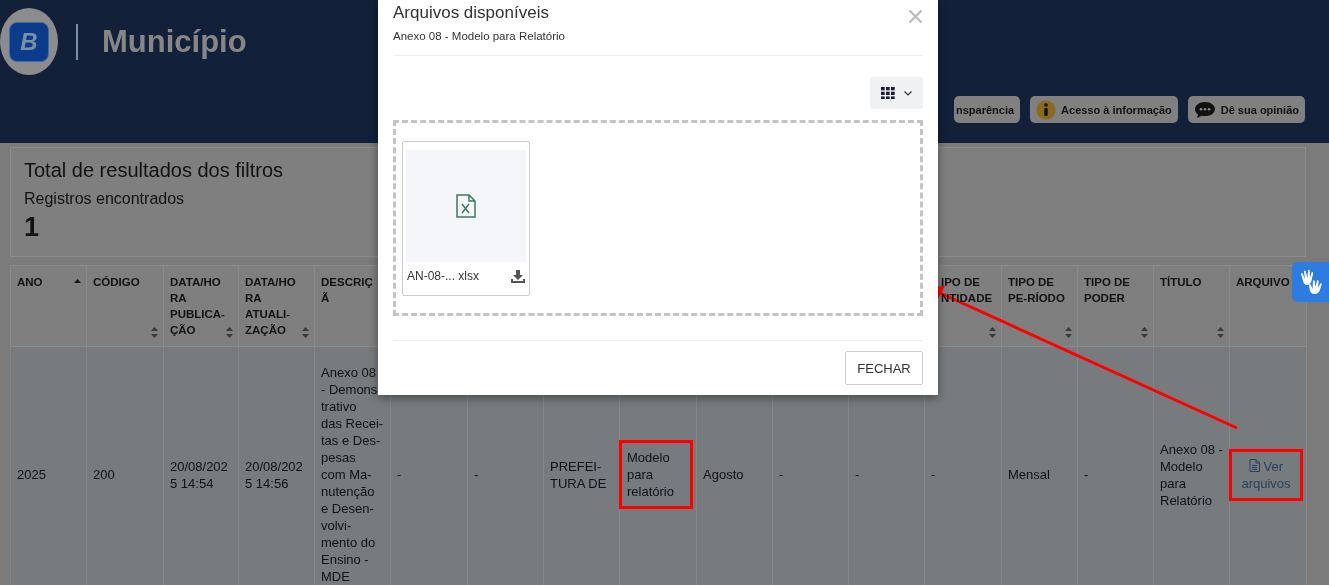 This screenshot has height=585, width=1329. I want to click on column-header: DATA/HORA PUBLICA-ÇÃO, so click(199, 306).